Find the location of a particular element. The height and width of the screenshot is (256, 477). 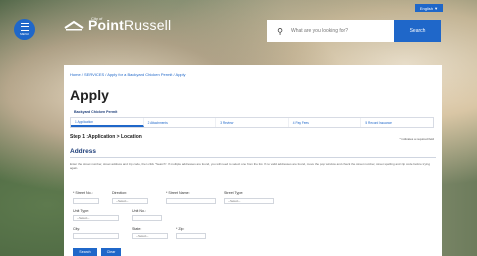

street-type-select: --Select-- is located at coordinates (249, 201).